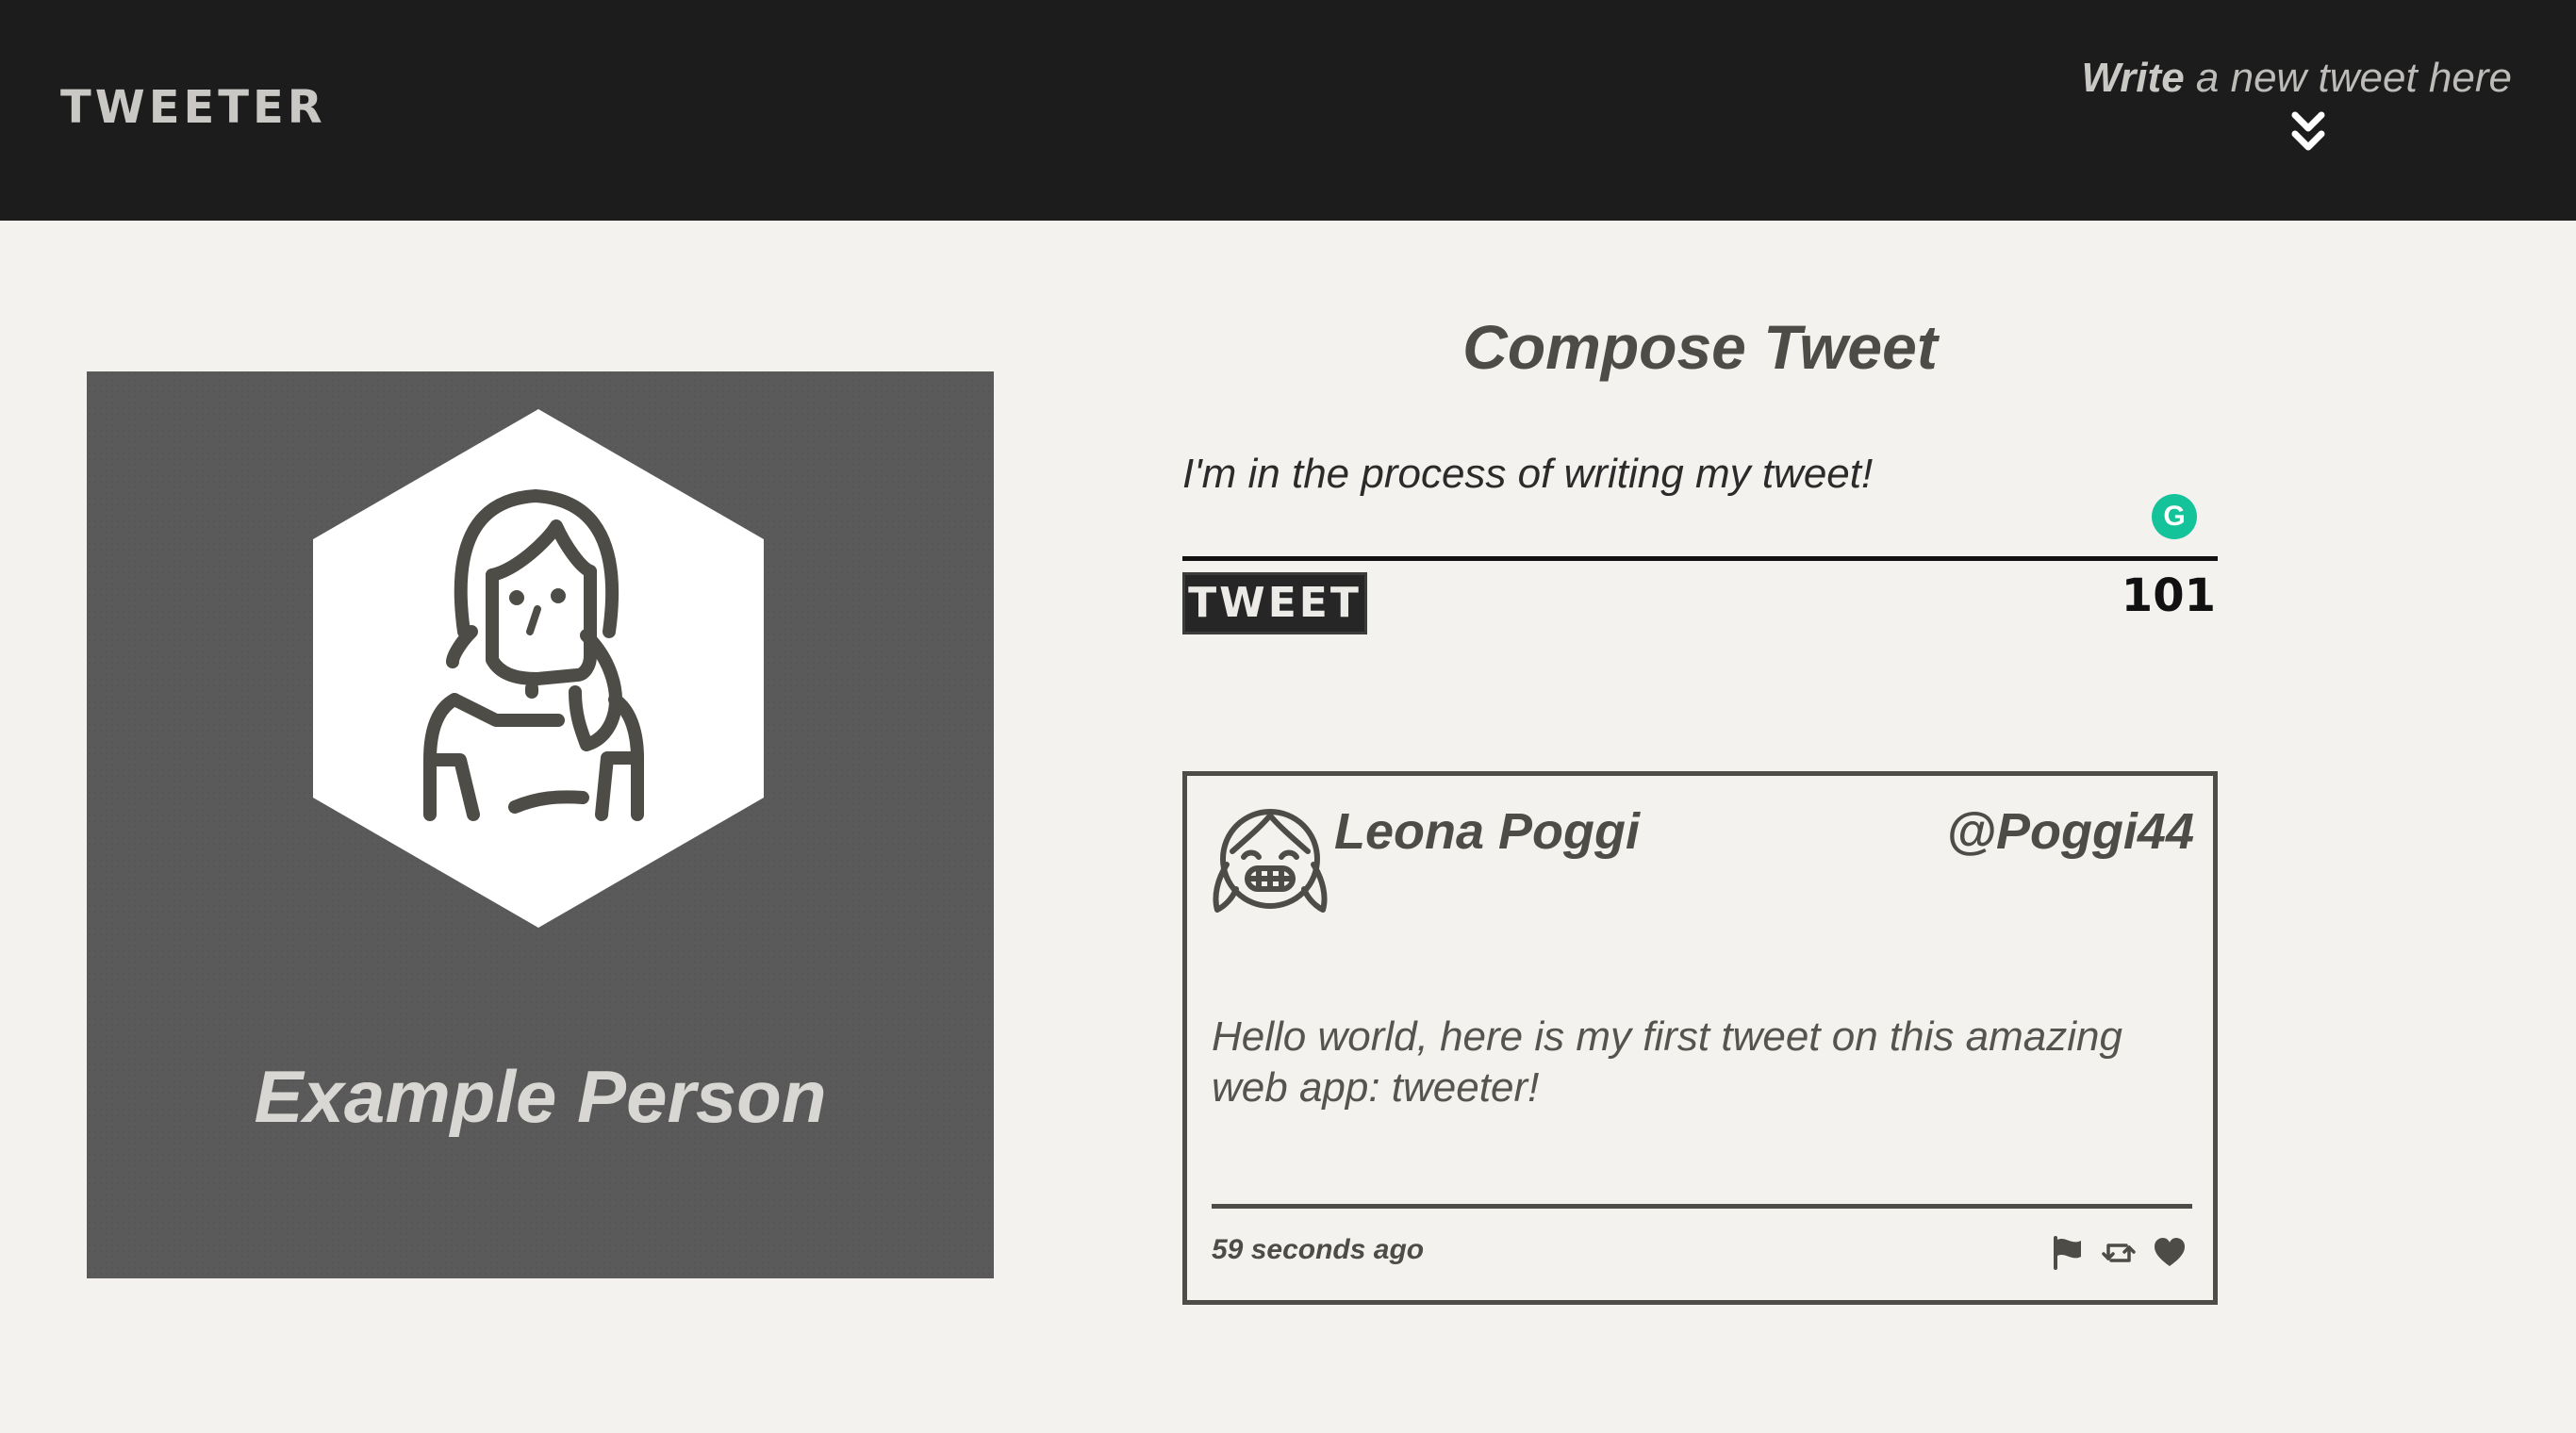  I want to click on compose-textarea: I'm in the process of writing my tweet!, so click(1653, 474).